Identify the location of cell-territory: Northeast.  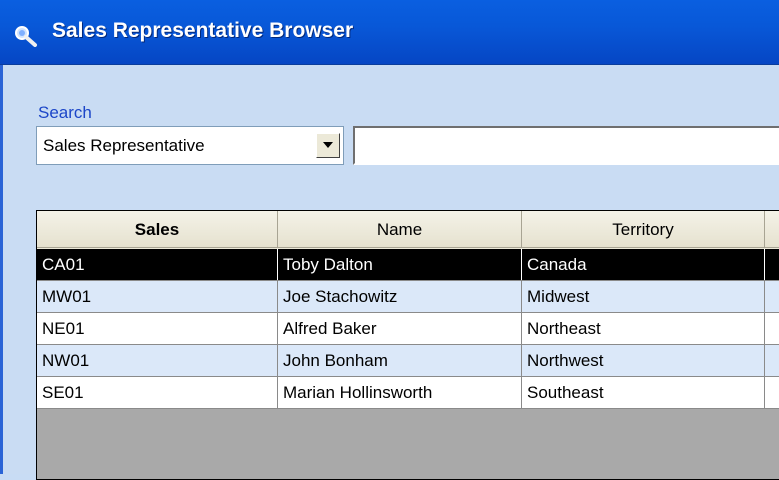
(643, 328).